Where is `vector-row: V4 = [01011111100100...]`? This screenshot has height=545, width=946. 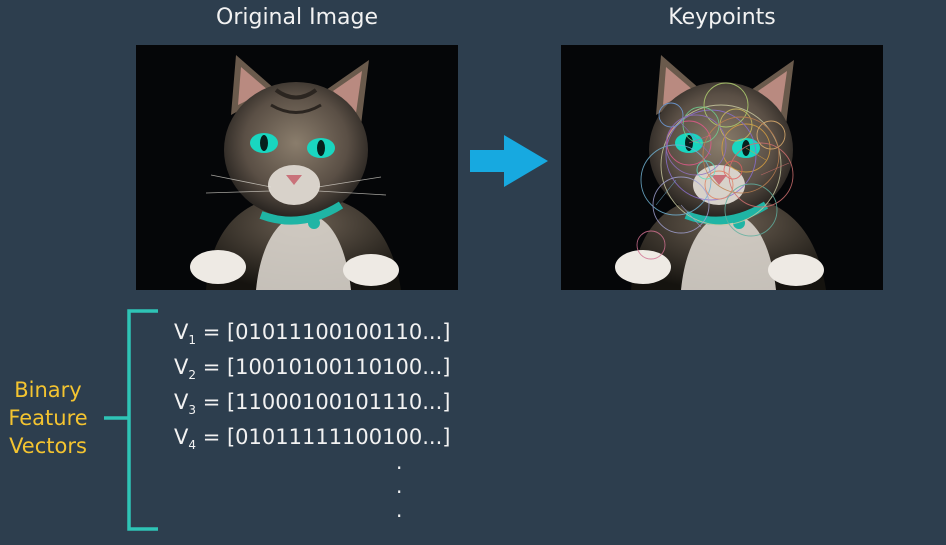
vector-row: V4 = [01011111100100...] is located at coordinates (312, 439).